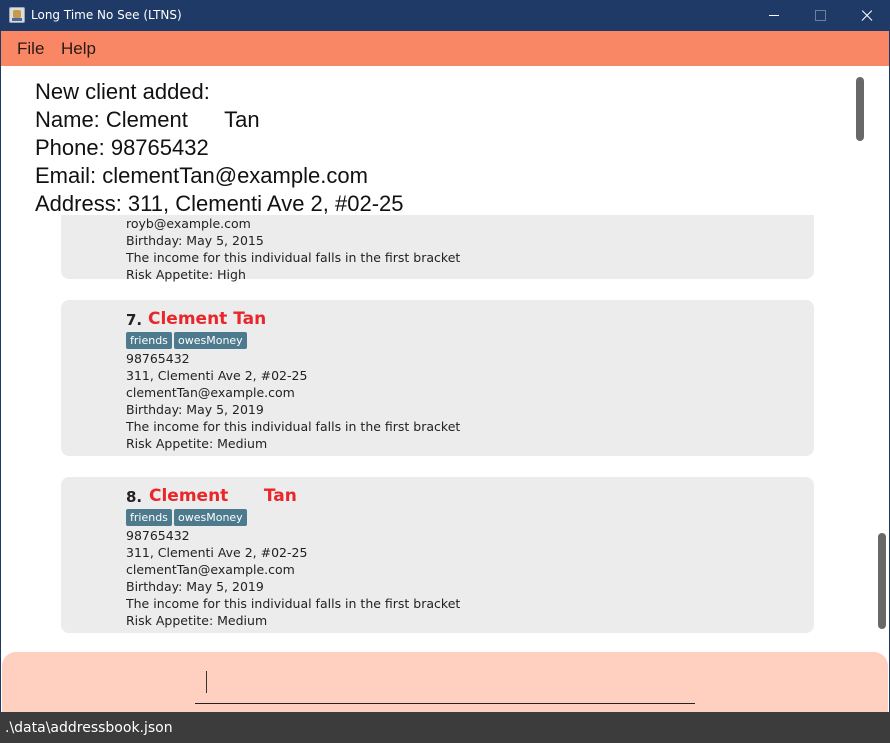  Describe the element at coordinates (860, 109) in the screenshot. I see `result-scrollbar` at that location.